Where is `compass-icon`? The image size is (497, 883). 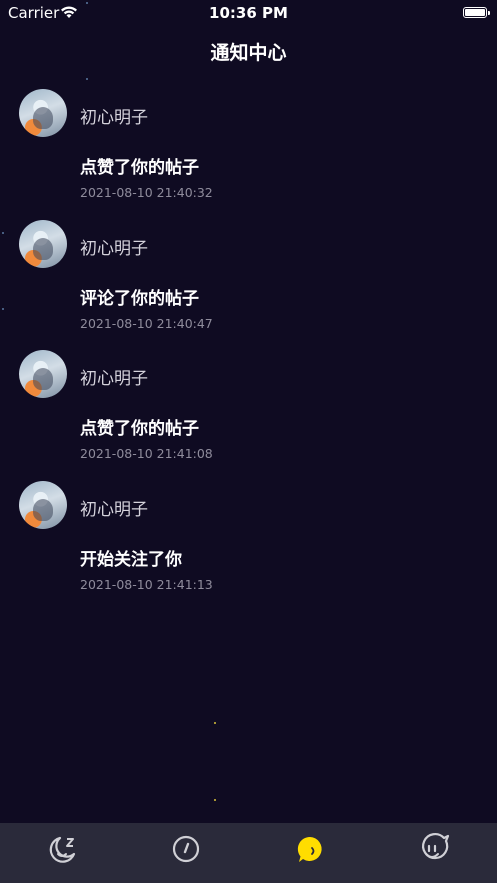
compass-icon is located at coordinates (186, 849).